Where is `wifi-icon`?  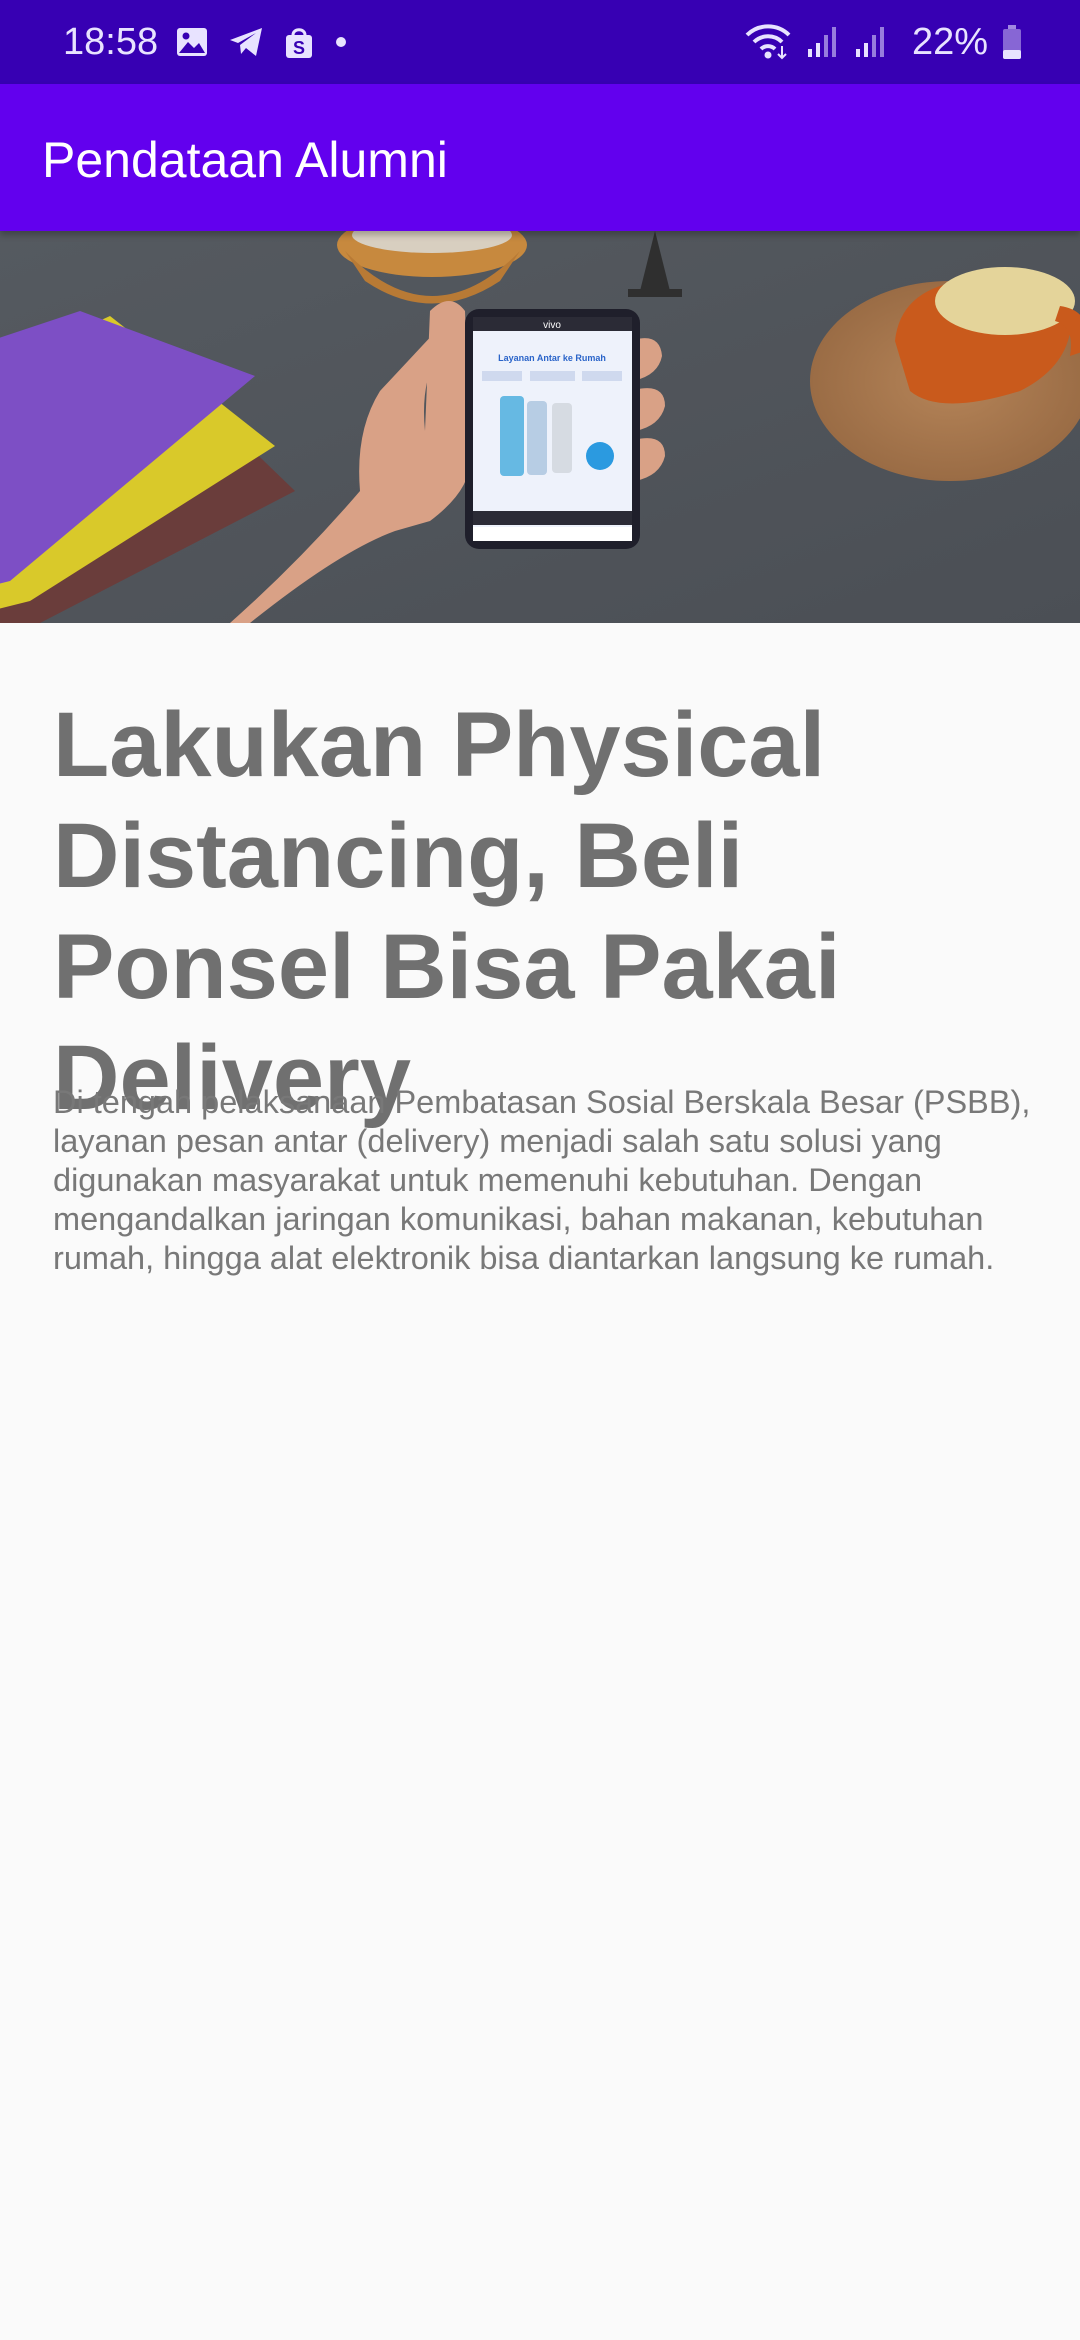
wifi-icon is located at coordinates (768, 42).